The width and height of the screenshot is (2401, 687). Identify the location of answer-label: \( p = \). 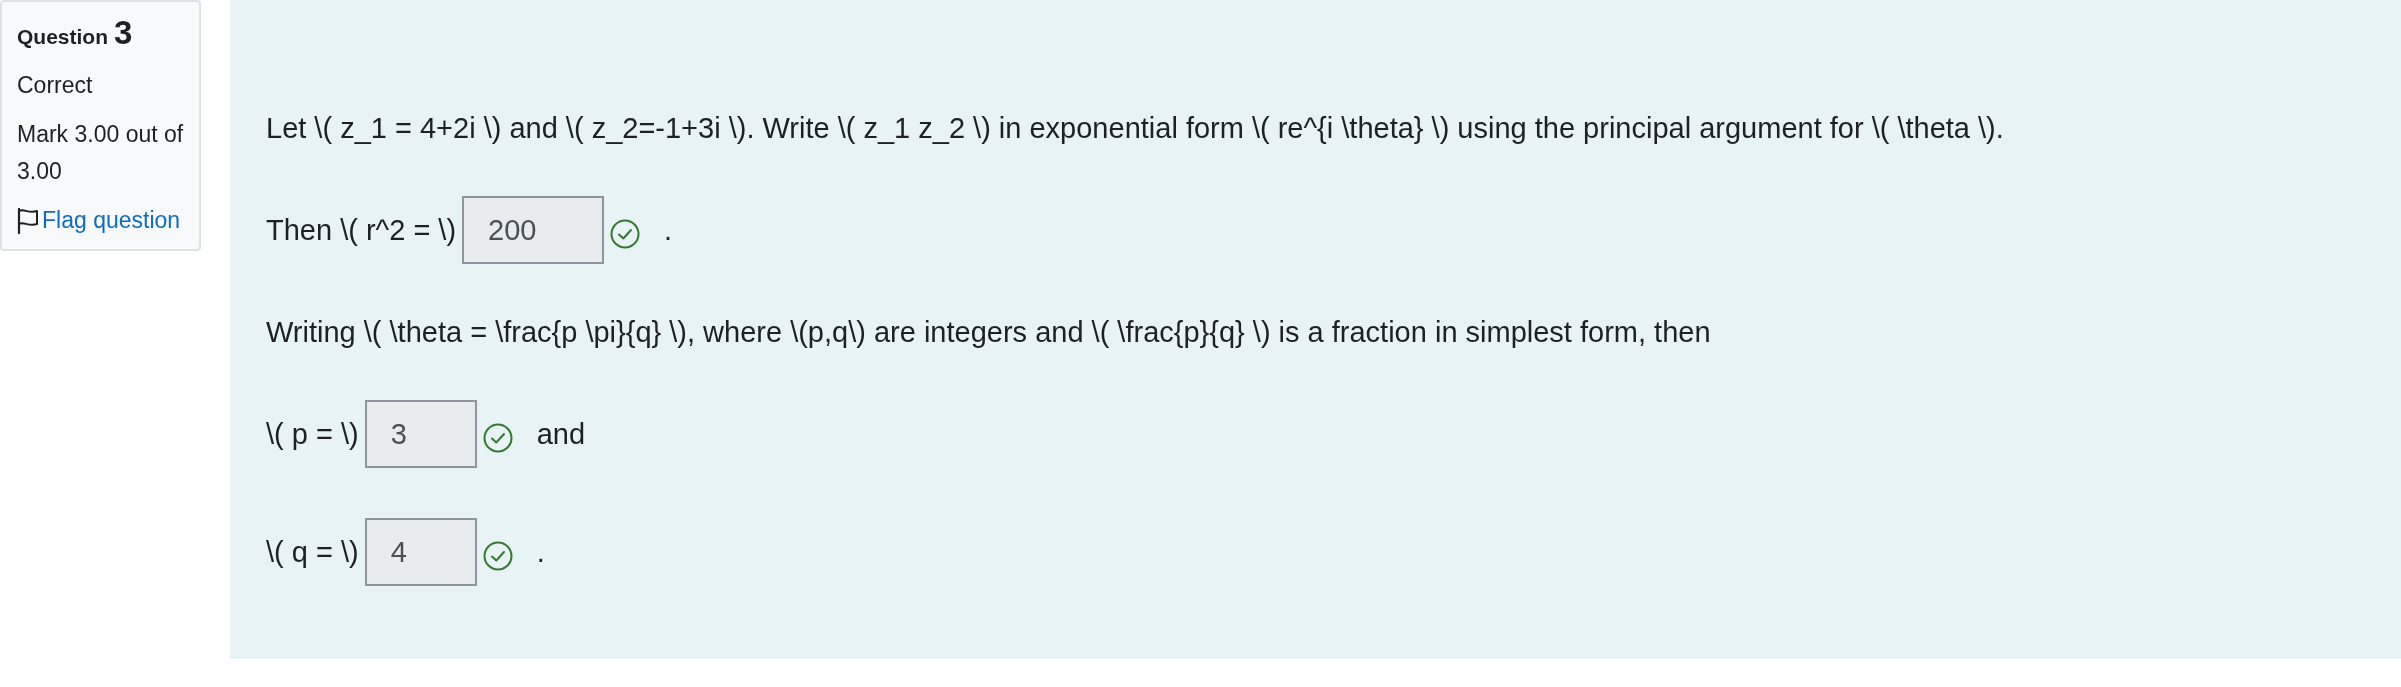
(312, 434).